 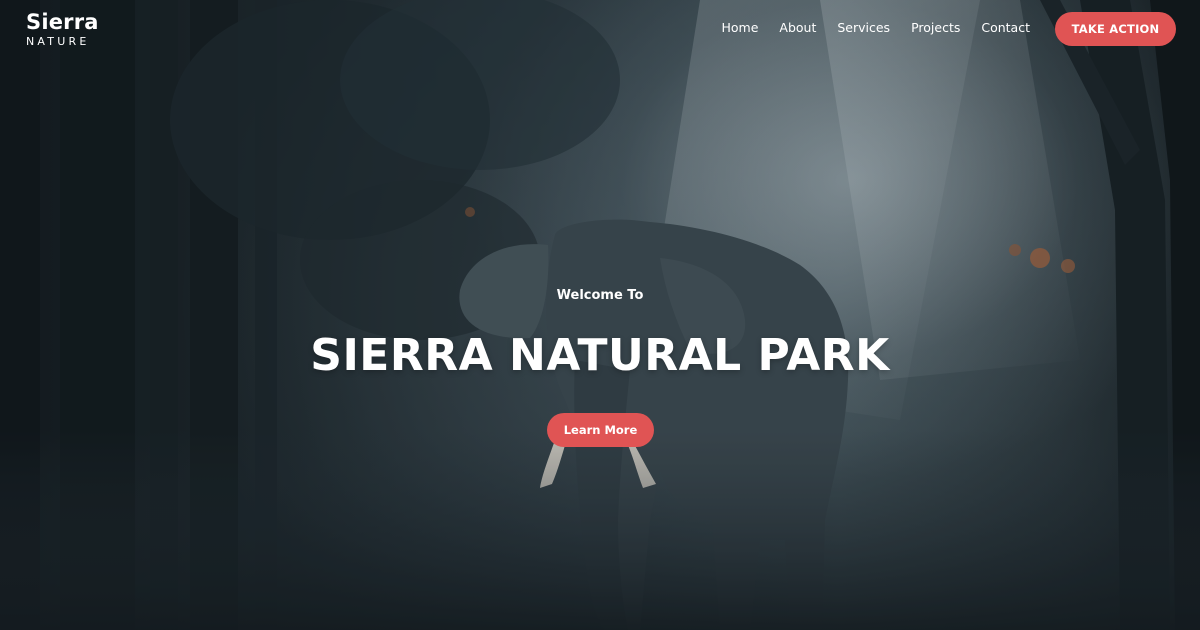 What do you see at coordinates (62, 22) in the screenshot?
I see `logo-title: Sierra` at bounding box center [62, 22].